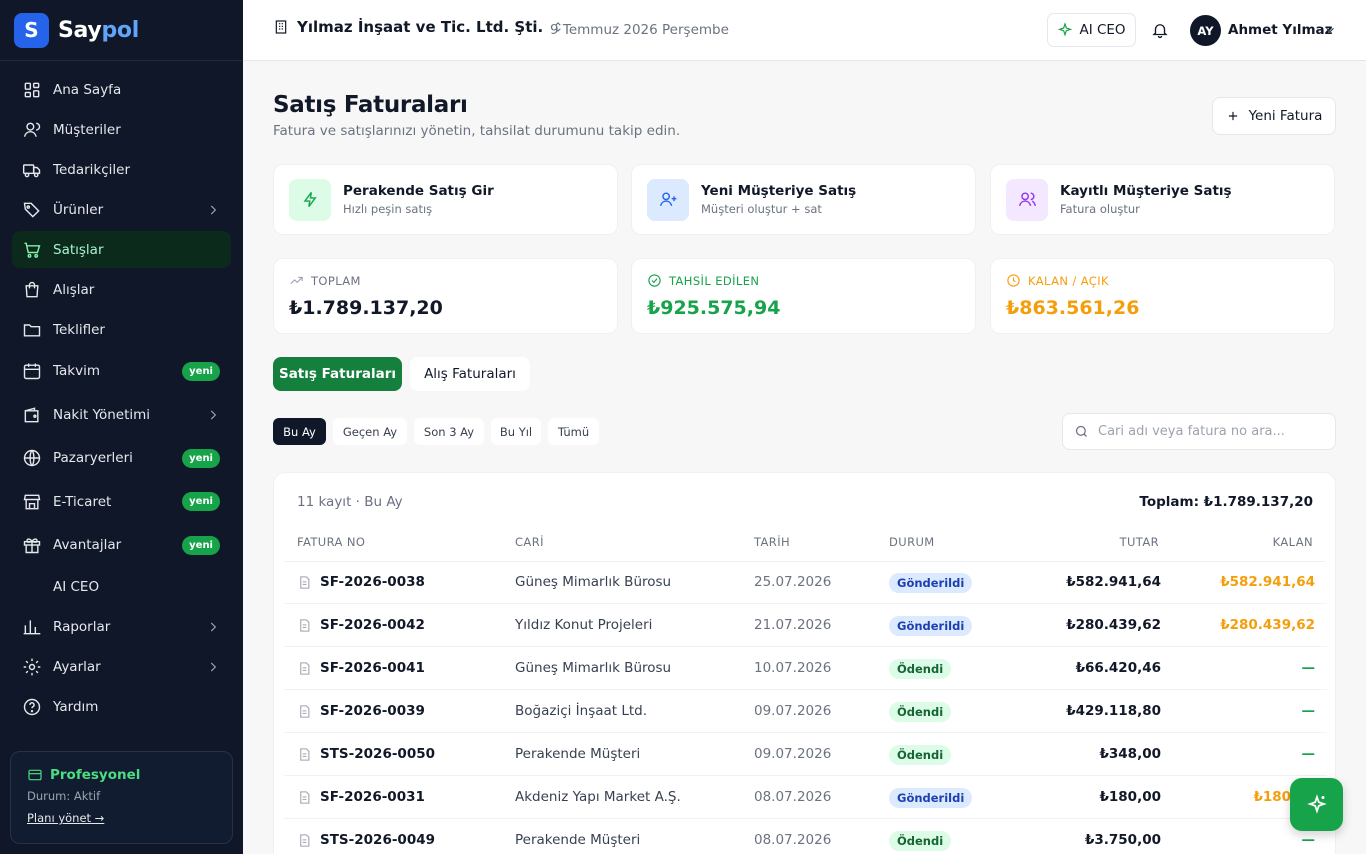  Describe the element at coordinates (1160, 30) in the screenshot. I see `bell-icon` at that location.